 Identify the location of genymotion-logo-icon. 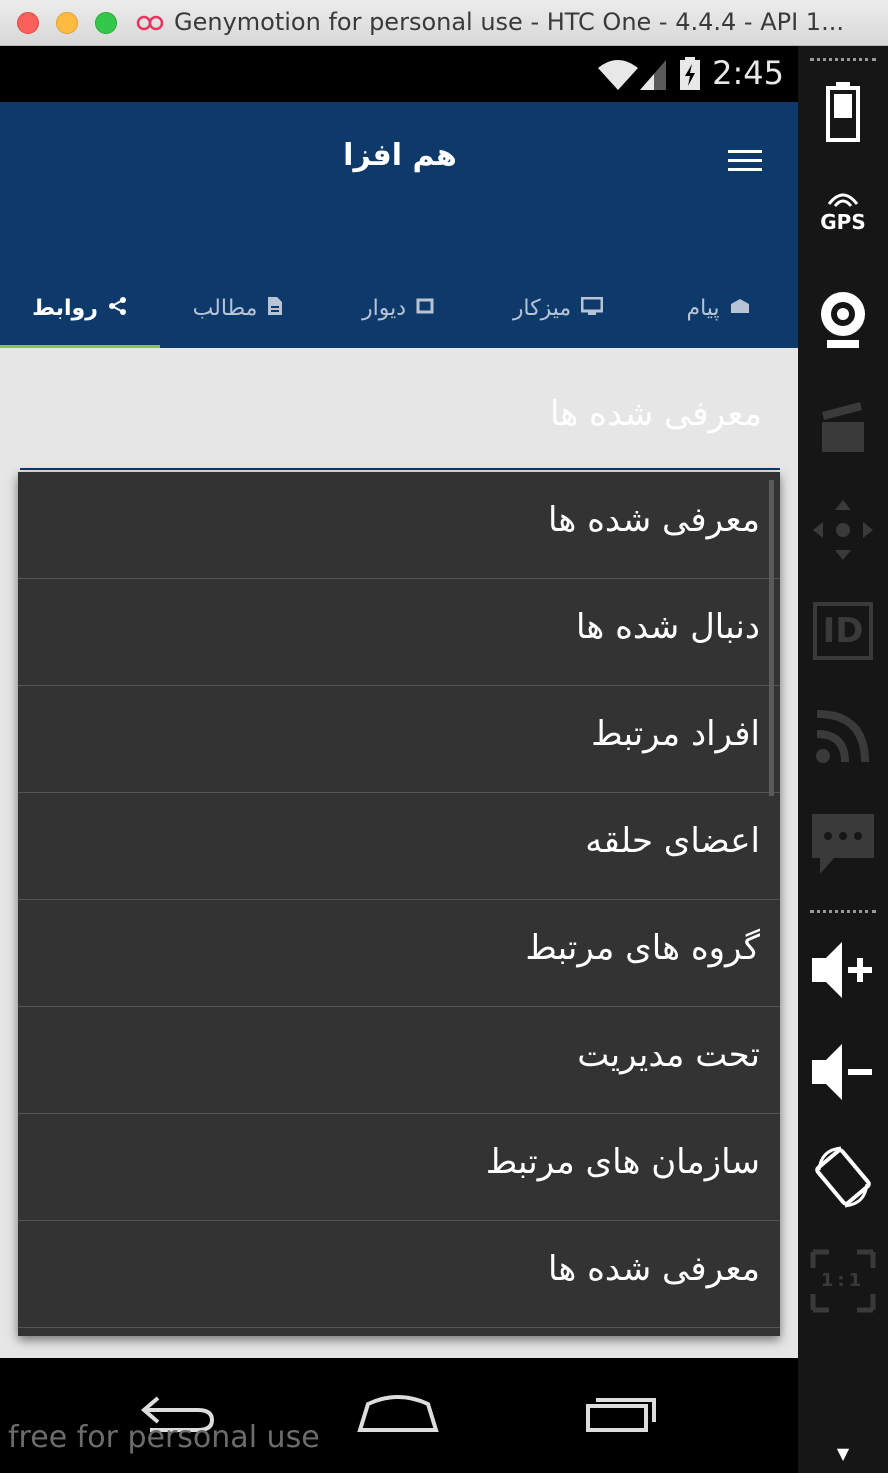
(150, 23).